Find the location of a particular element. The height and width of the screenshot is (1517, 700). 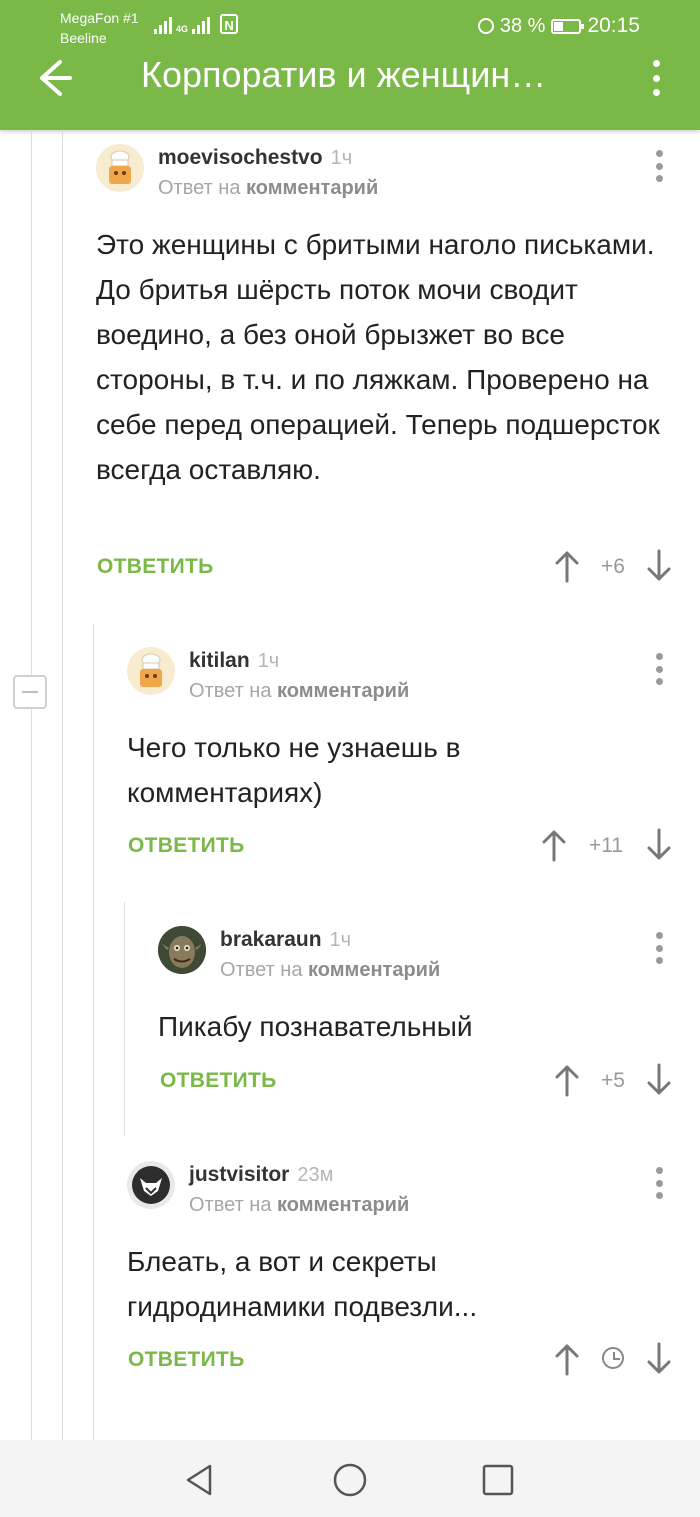

clock-icon is located at coordinates (613, 1358).